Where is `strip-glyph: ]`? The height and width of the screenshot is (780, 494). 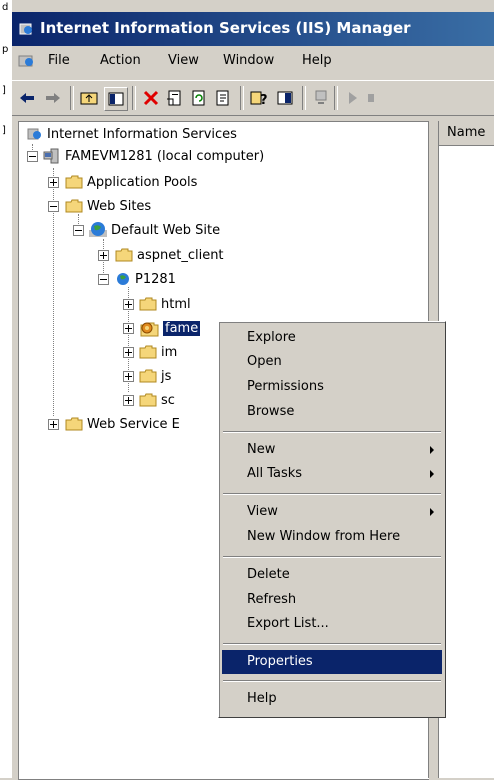 strip-glyph: ] is located at coordinates (4, 90).